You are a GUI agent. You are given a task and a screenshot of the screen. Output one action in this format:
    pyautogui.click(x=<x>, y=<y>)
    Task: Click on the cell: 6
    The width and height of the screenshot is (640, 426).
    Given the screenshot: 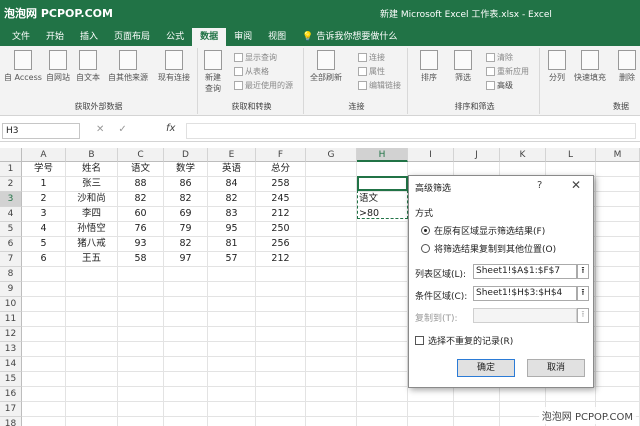 What is the action you would take?
    pyautogui.click(x=44, y=259)
    